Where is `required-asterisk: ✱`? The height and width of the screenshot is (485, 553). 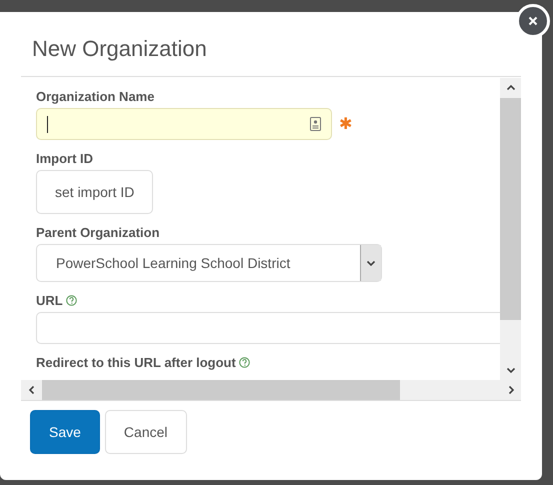 required-asterisk: ✱ is located at coordinates (345, 124).